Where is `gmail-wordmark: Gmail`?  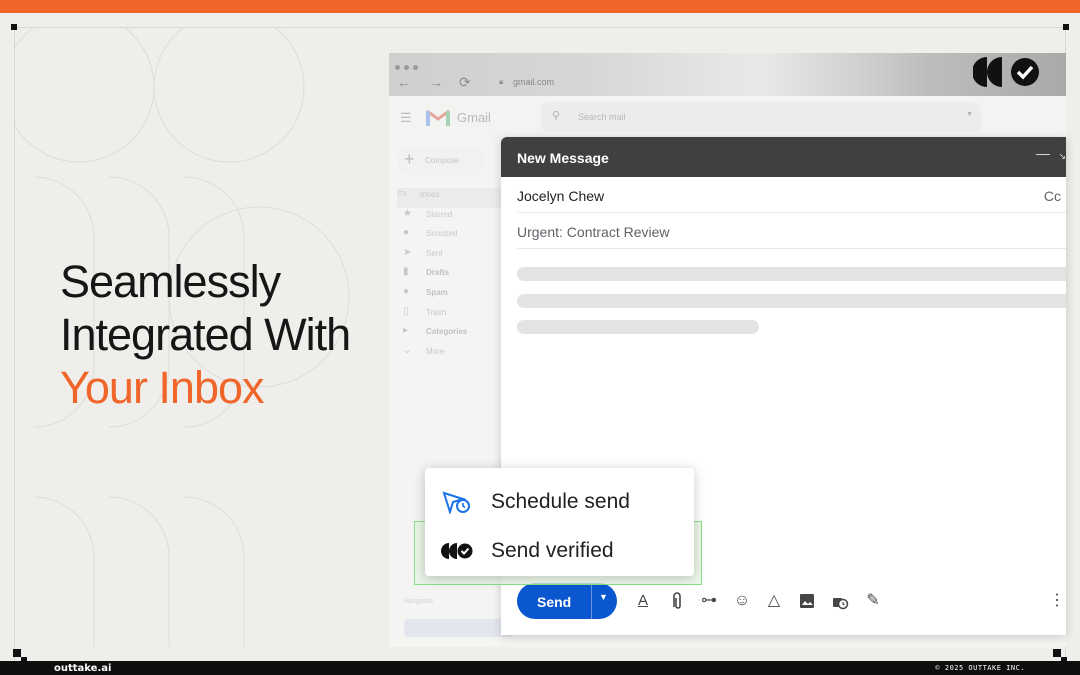
gmail-wordmark: Gmail is located at coordinates (474, 117).